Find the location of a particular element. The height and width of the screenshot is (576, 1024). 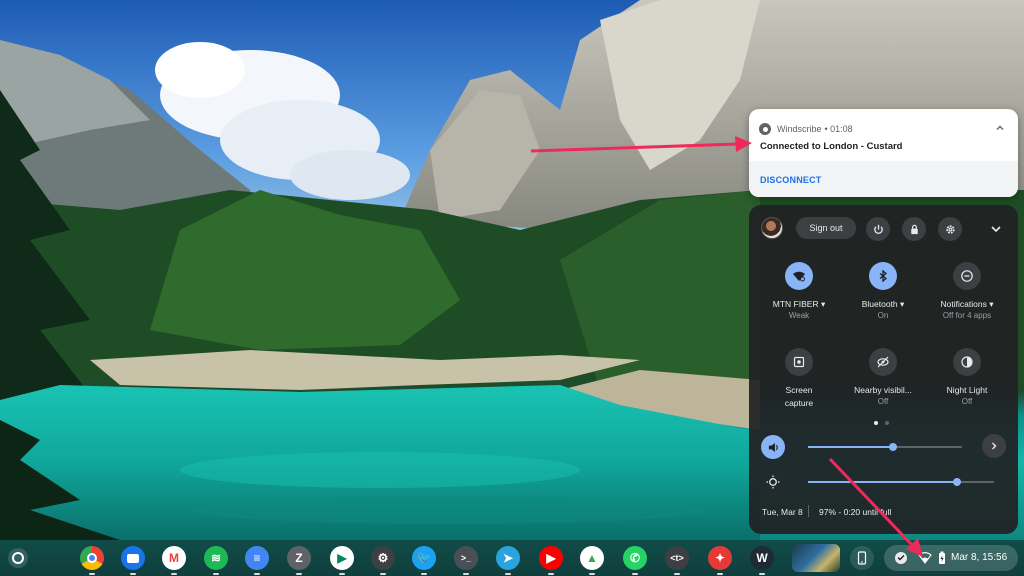

twitter-app: 🐦 is located at coordinates (424, 560).